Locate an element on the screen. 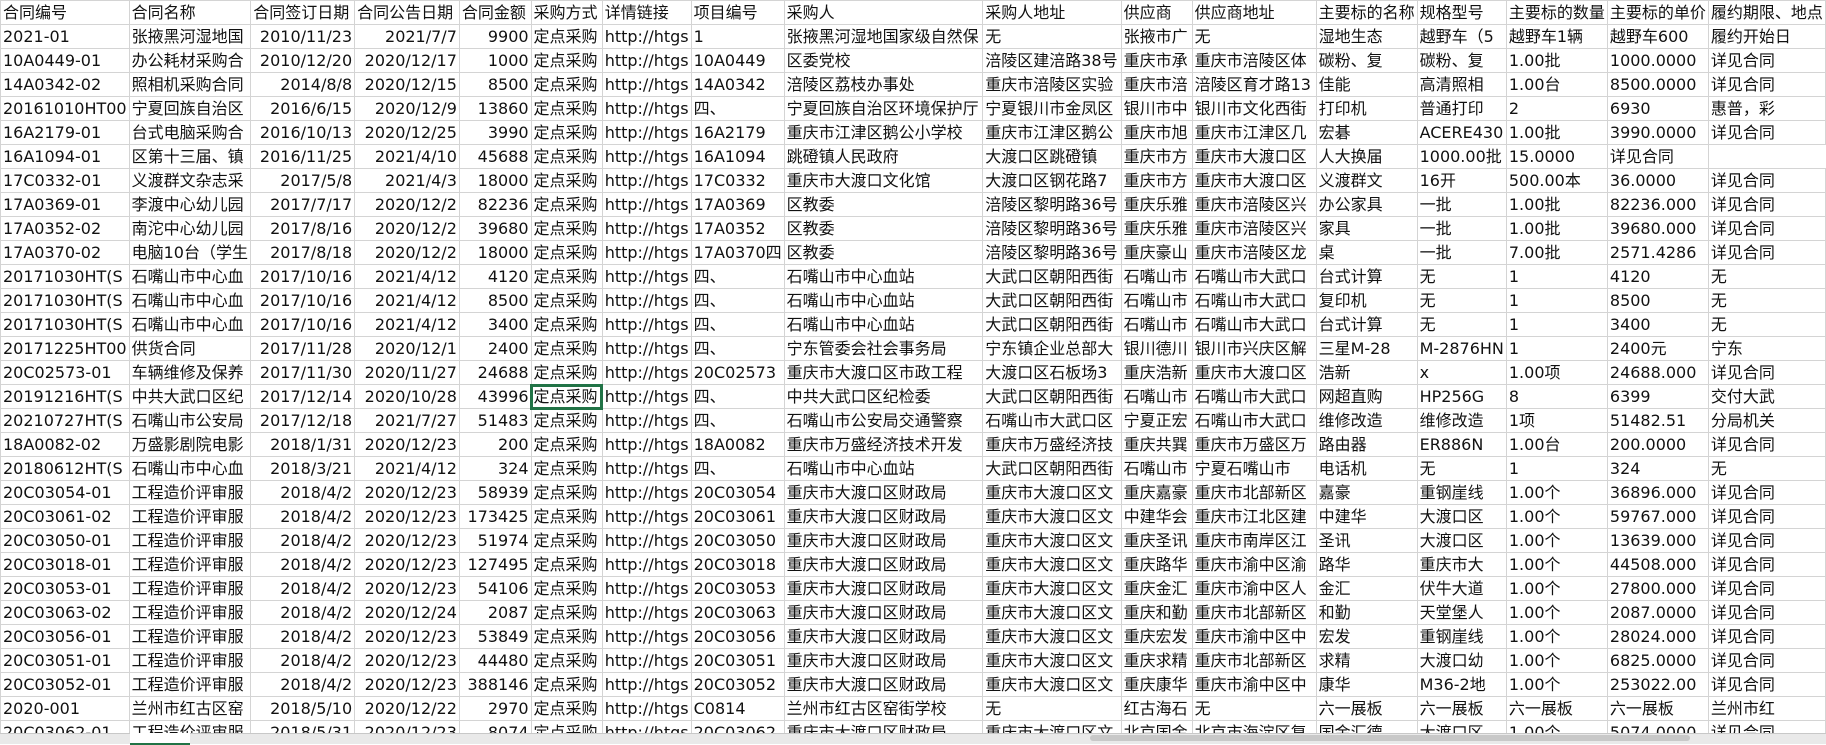  table-cell: 17C0332 is located at coordinates (737, 180).